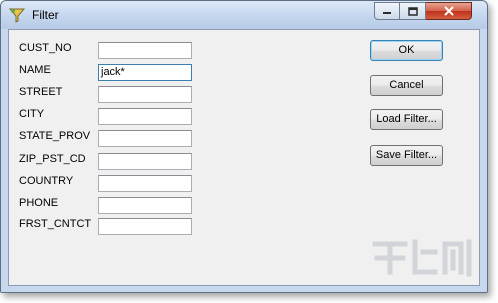 This screenshot has height=303, width=498. Describe the element at coordinates (145, 226) in the screenshot. I see `frst-cntct-input` at that location.